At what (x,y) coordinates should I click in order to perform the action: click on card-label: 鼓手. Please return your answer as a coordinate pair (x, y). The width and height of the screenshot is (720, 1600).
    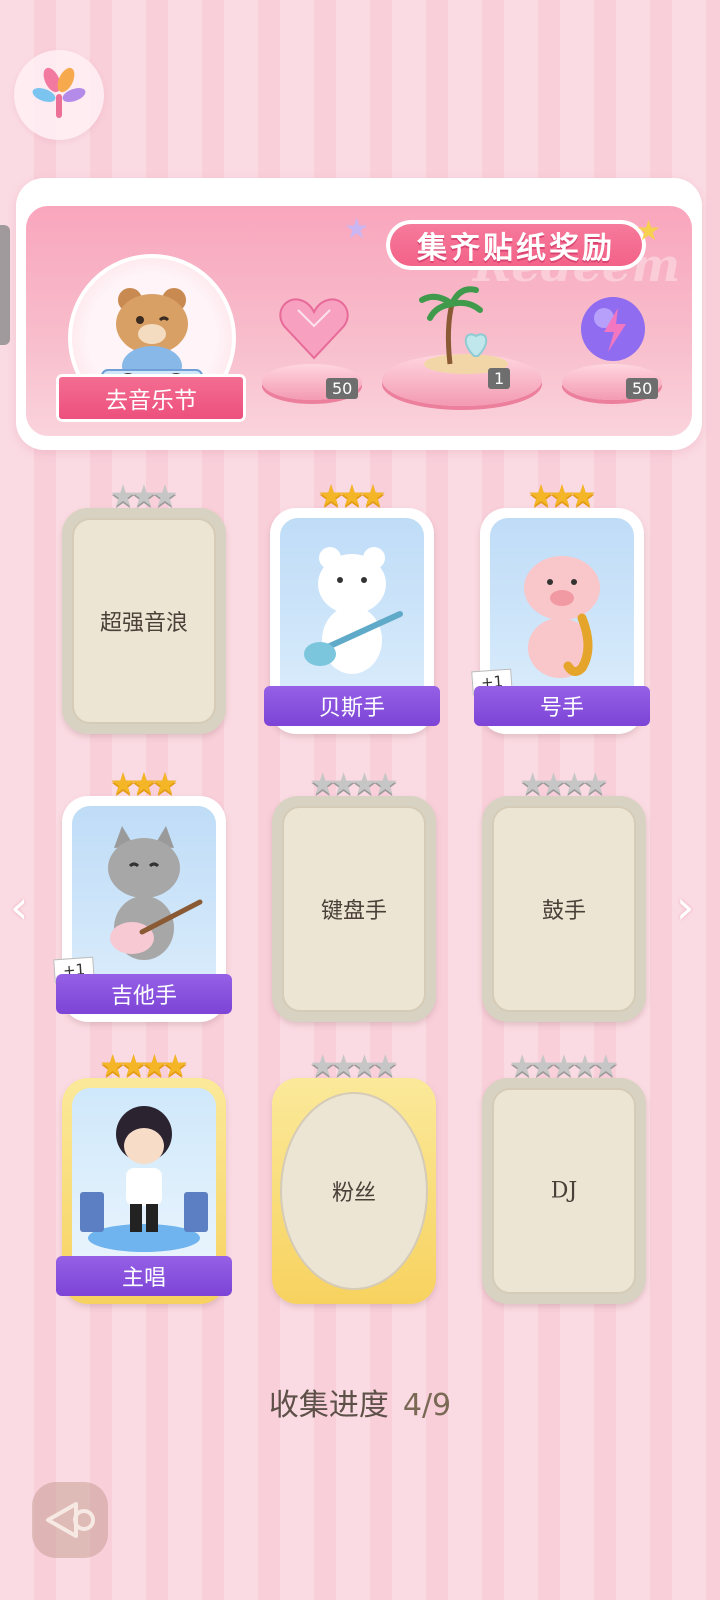
    Looking at the image, I should click on (564, 911).